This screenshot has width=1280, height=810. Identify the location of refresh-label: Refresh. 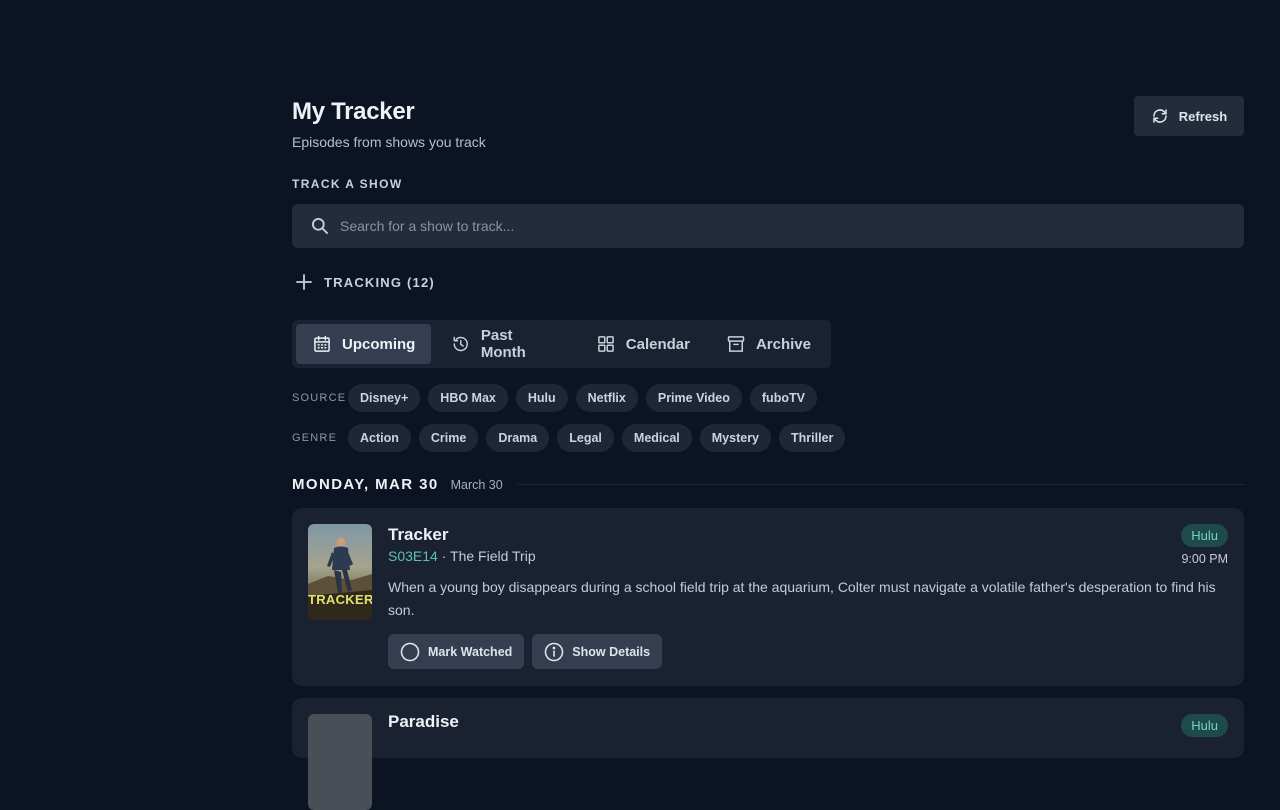
(1203, 116).